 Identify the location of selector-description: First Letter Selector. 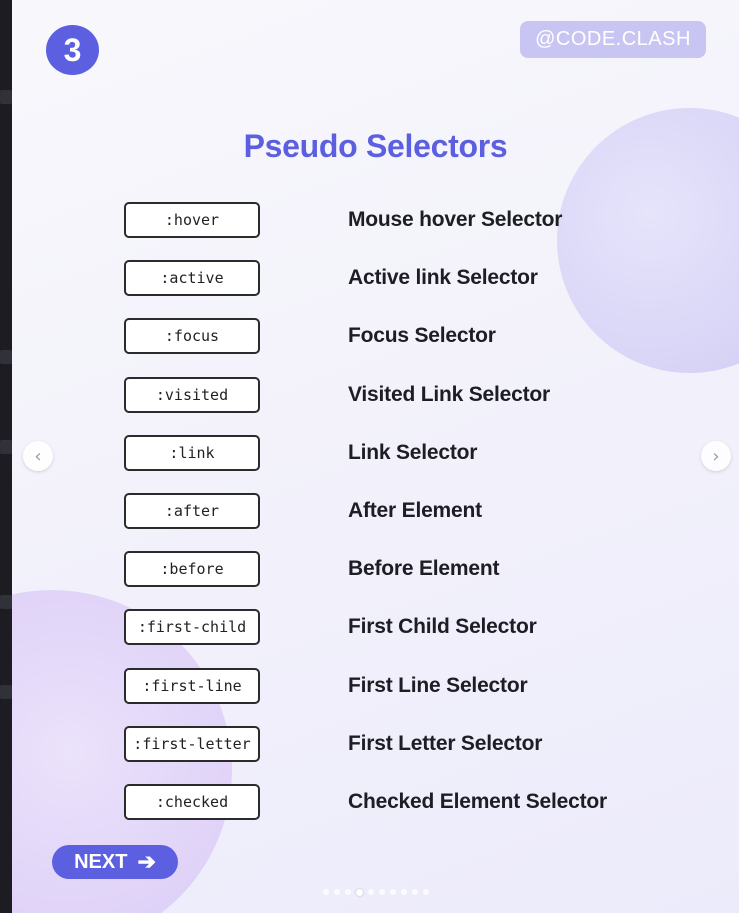
(445, 743).